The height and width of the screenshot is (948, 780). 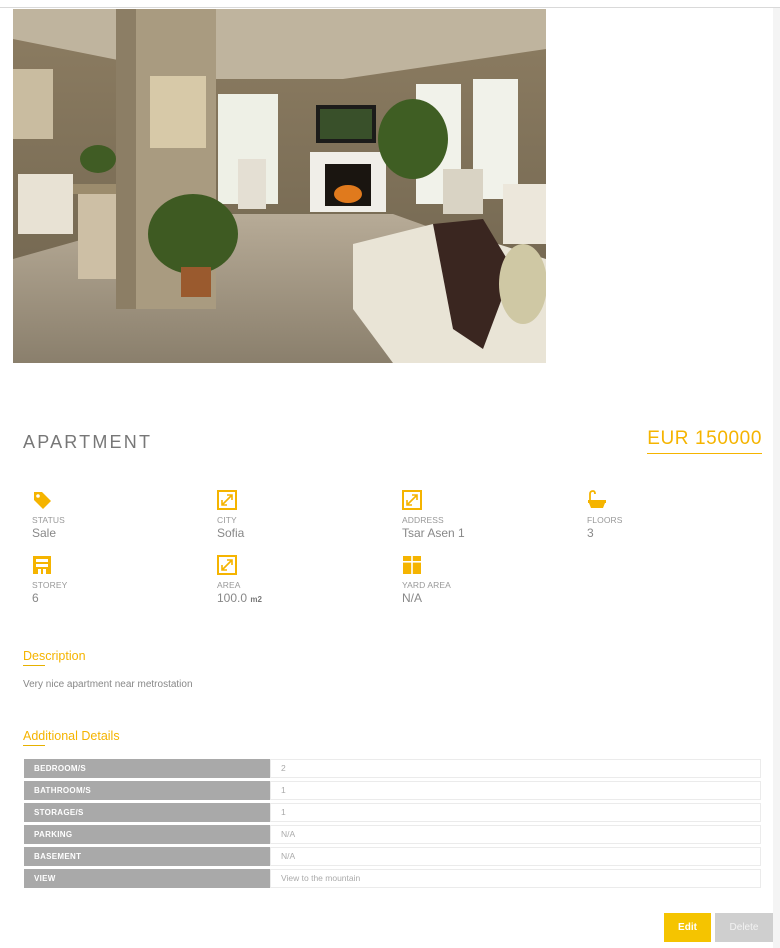 I want to click on detail-key: STORAGE/S, so click(x=147, y=812).